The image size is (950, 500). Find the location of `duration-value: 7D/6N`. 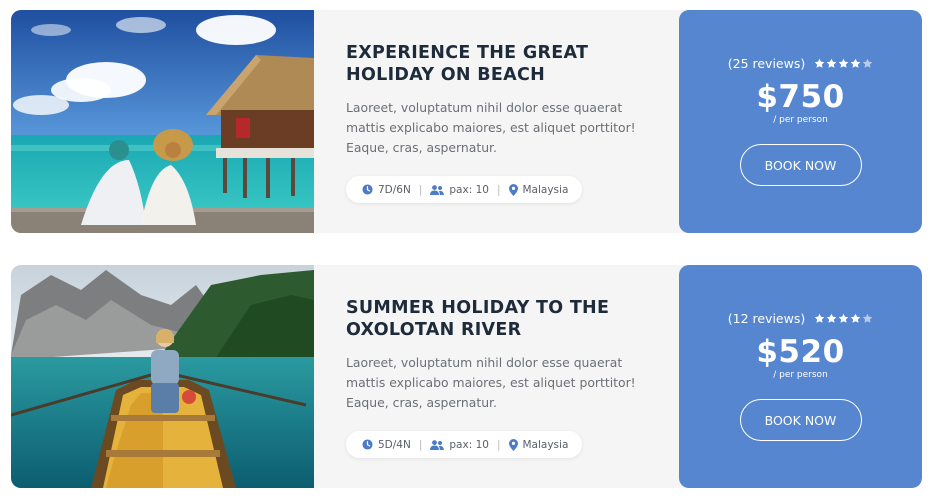

duration-value: 7D/6N is located at coordinates (394, 189).